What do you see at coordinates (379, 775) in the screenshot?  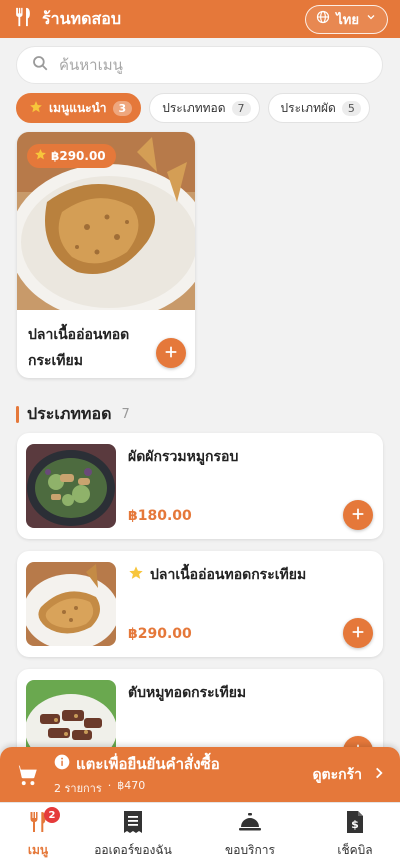 I see `chevron-right-icon` at bounding box center [379, 775].